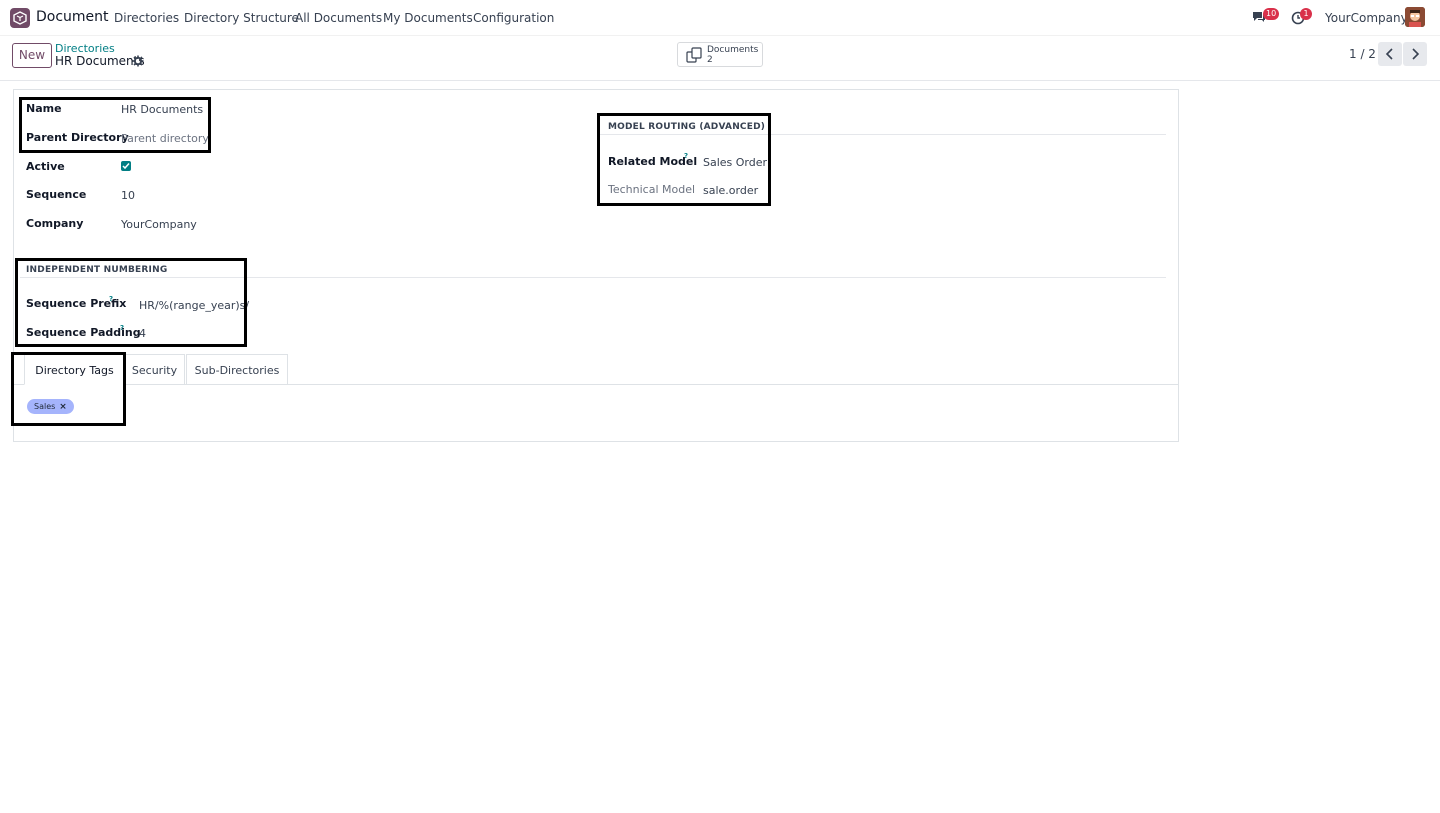  What do you see at coordinates (115, 125) in the screenshot?
I see `highlight-box-name-parent` at bounding box center [115, 125].